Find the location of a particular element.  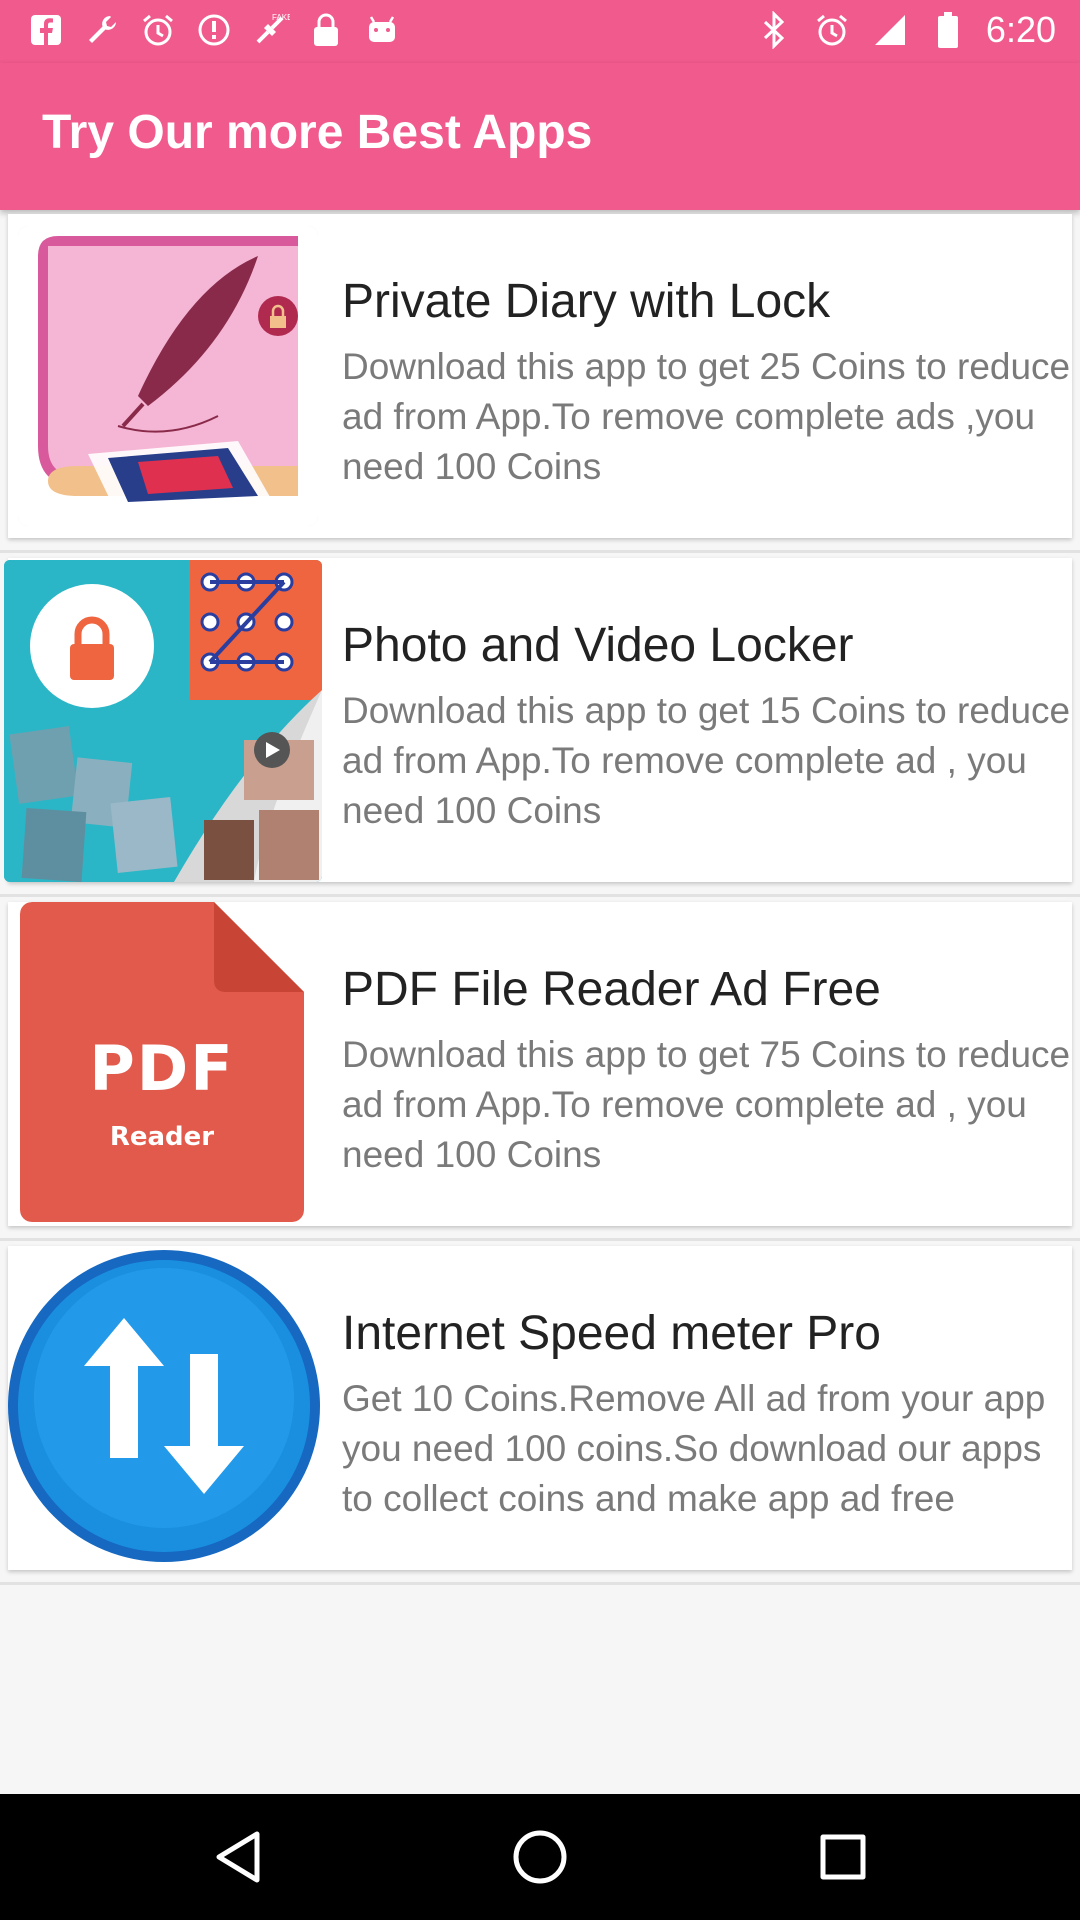

page-title: Try Our more Best Apps is located at coordinates (317, 132).